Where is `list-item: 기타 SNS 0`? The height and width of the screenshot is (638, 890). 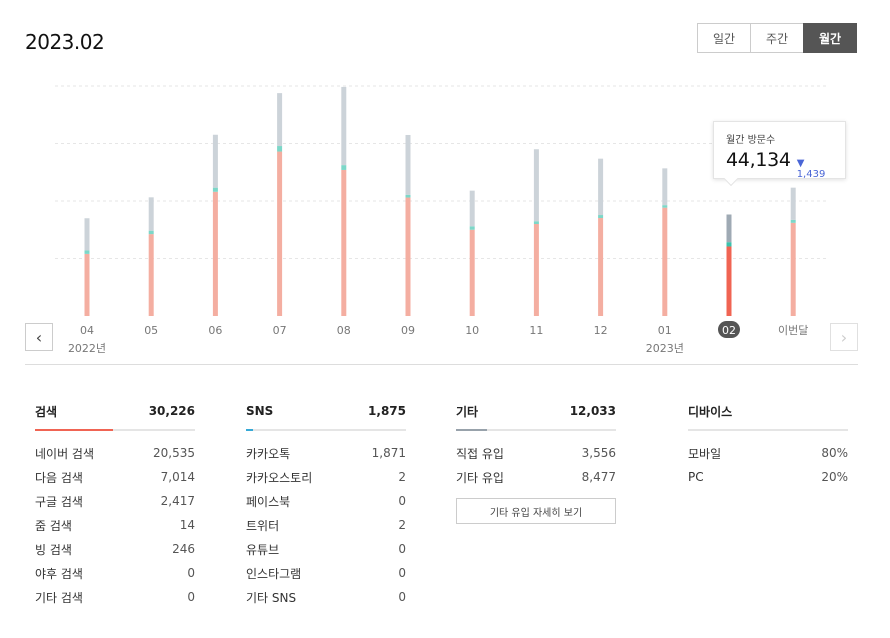 list-item: 기타 SNS 0 is located at coordinates (326, 597).